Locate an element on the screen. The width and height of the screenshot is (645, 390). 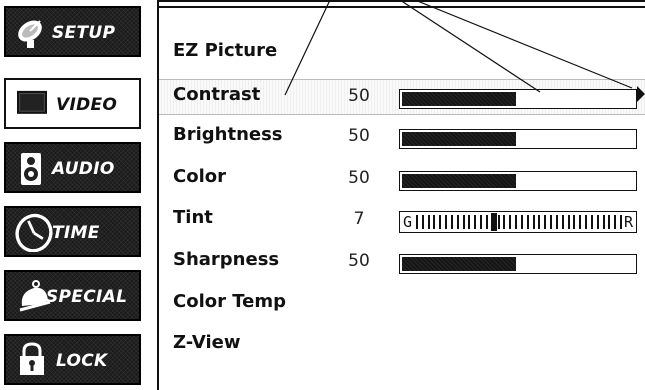
tint-slider: G R is located at coordinates (518, 222).